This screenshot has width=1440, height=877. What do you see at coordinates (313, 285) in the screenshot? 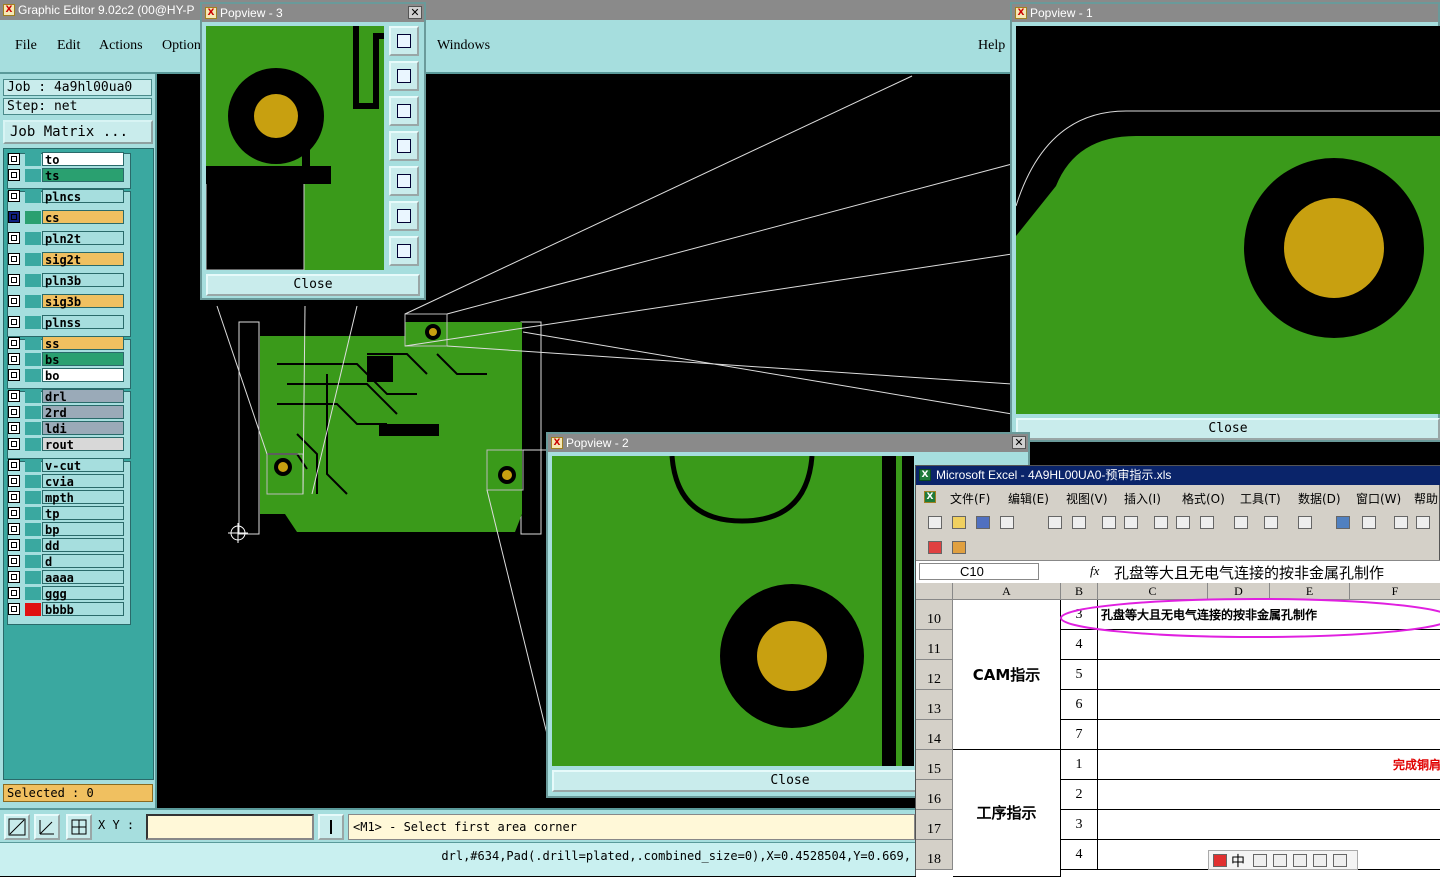
I see `popview-3-close-button: Close` at bounding box center [313, 285].